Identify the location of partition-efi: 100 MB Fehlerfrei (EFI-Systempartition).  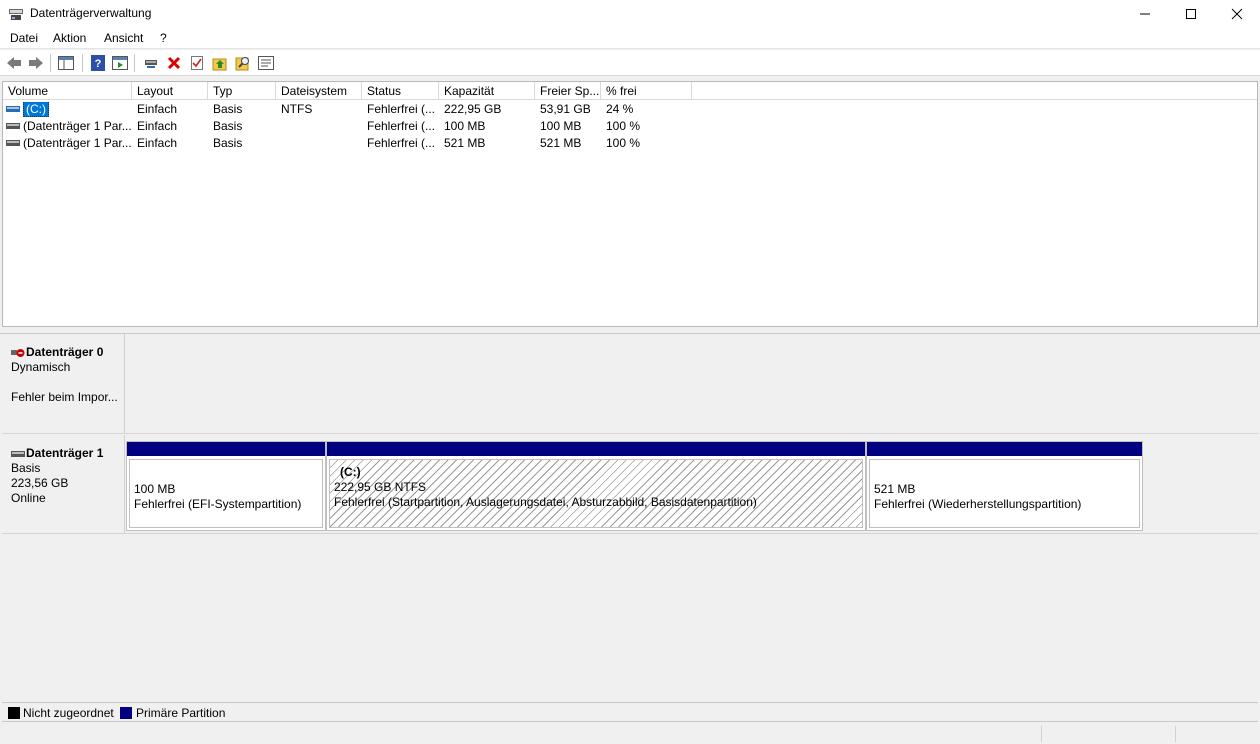
(226, 486).